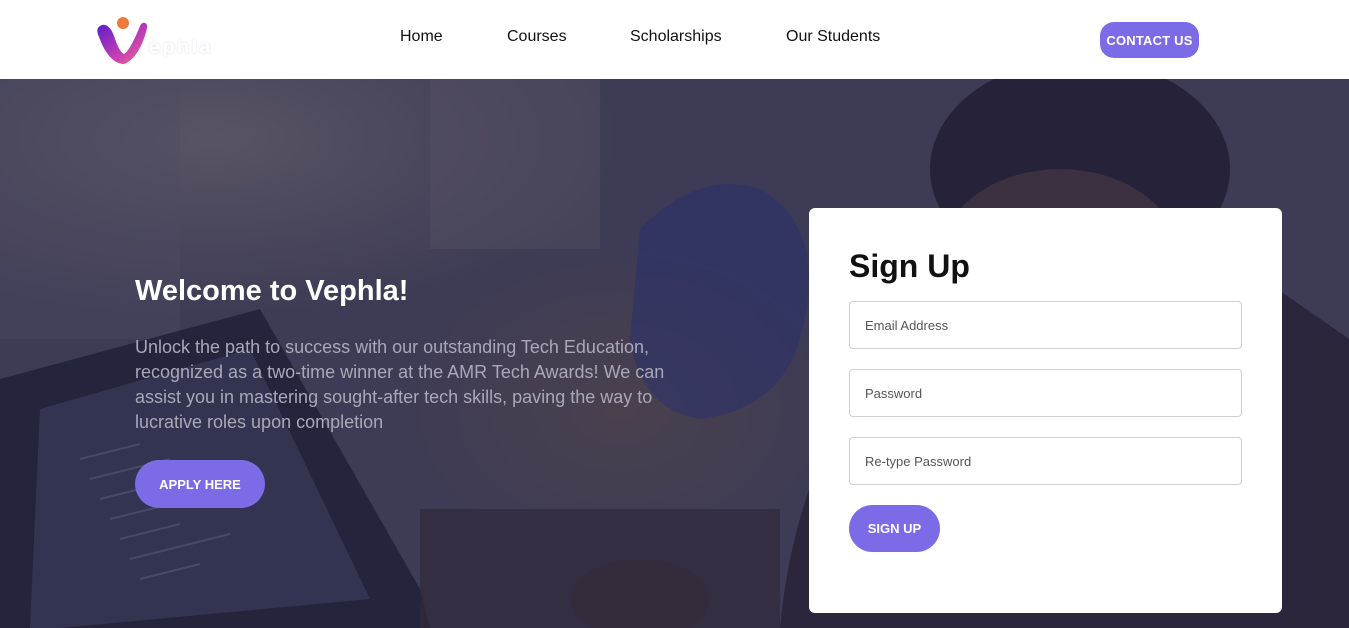 The height and width of the screenshot is (628, 1349). Describe the element at coordinates (909, 266) in the screenshot. I see `signup-title: Sign Up` at that location.